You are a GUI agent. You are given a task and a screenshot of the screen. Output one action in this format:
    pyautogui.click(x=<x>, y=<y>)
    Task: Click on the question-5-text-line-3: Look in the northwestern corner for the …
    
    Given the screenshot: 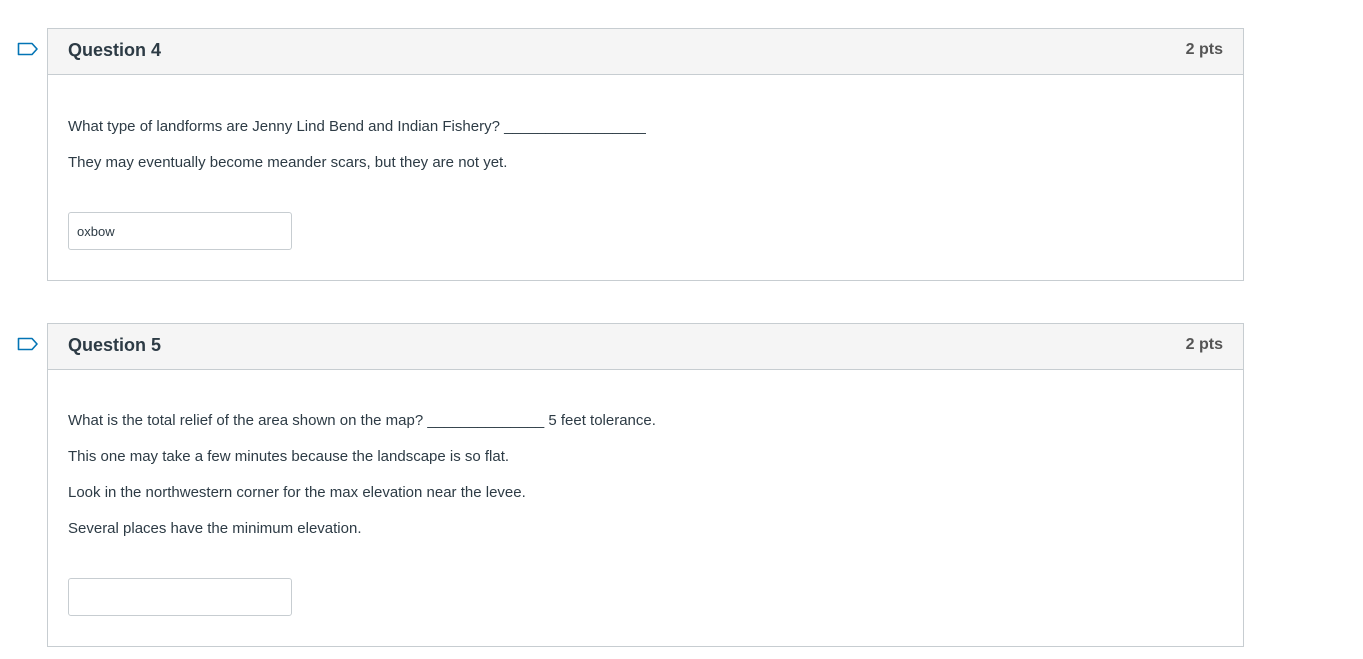 What is the action you would take?
    pyautogui.click(x=297, y=492)
    